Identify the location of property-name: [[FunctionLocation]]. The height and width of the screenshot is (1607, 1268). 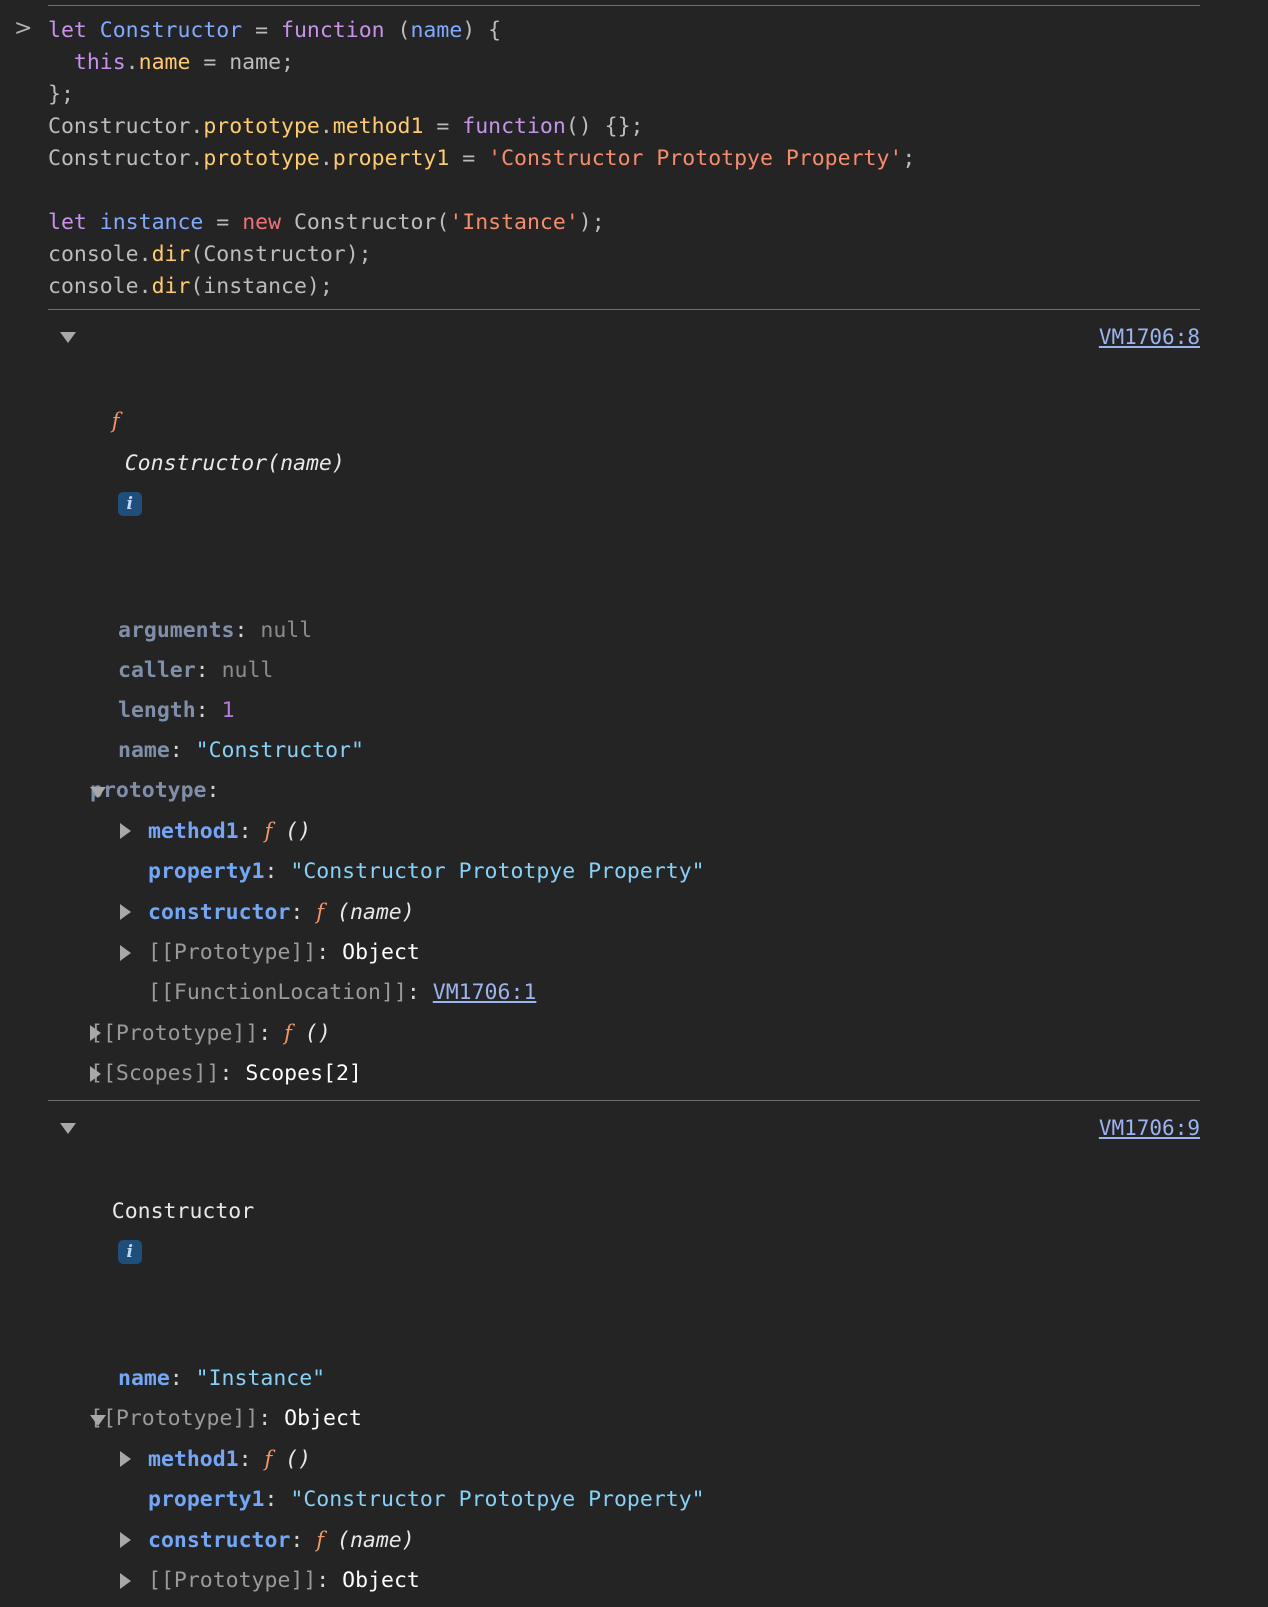
(277, 992).